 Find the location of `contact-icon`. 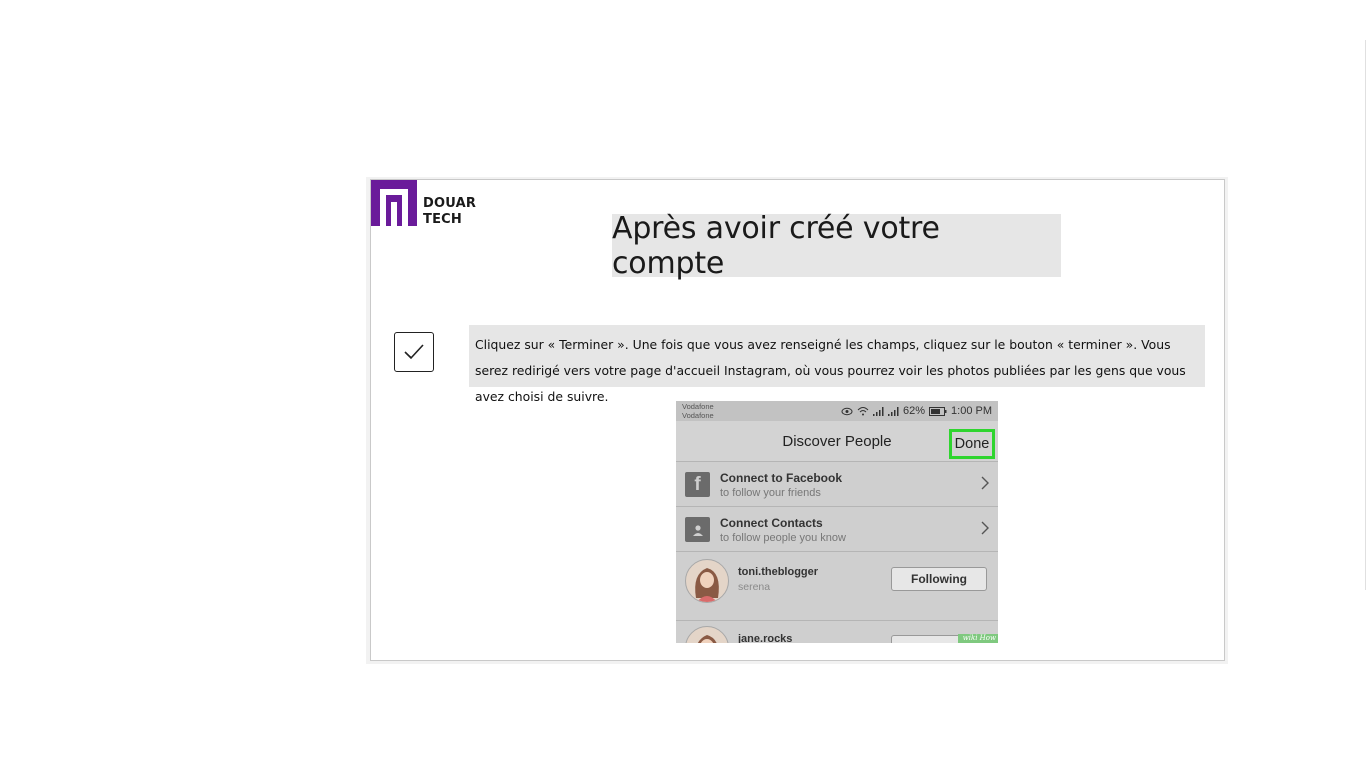

contact-icon is located at coordinates (697, 529).